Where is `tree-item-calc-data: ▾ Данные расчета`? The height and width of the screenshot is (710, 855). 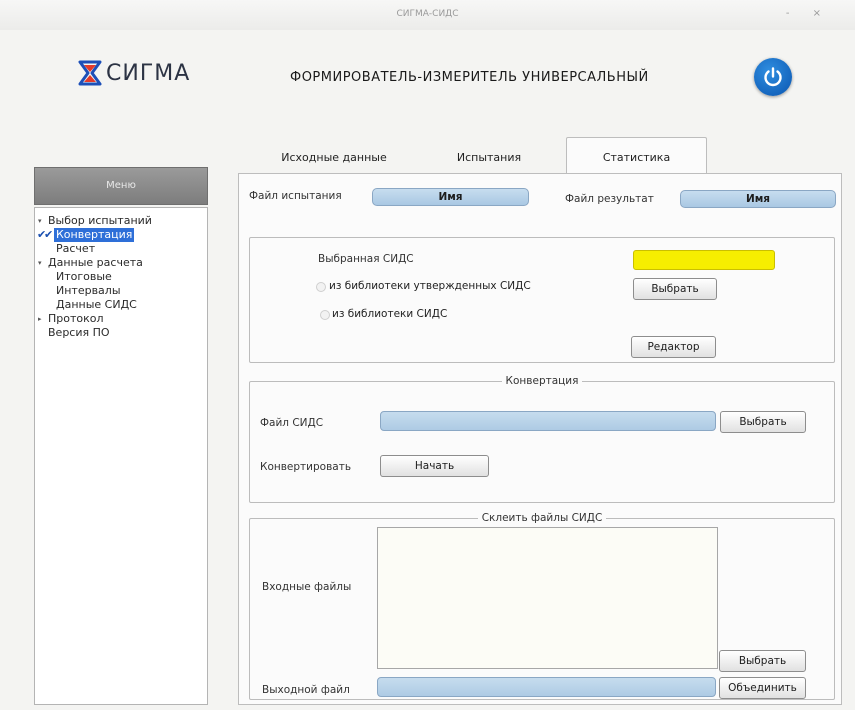
tree-item-calc-data: ▾ Данные расчета is located at coordinates (121, 263).